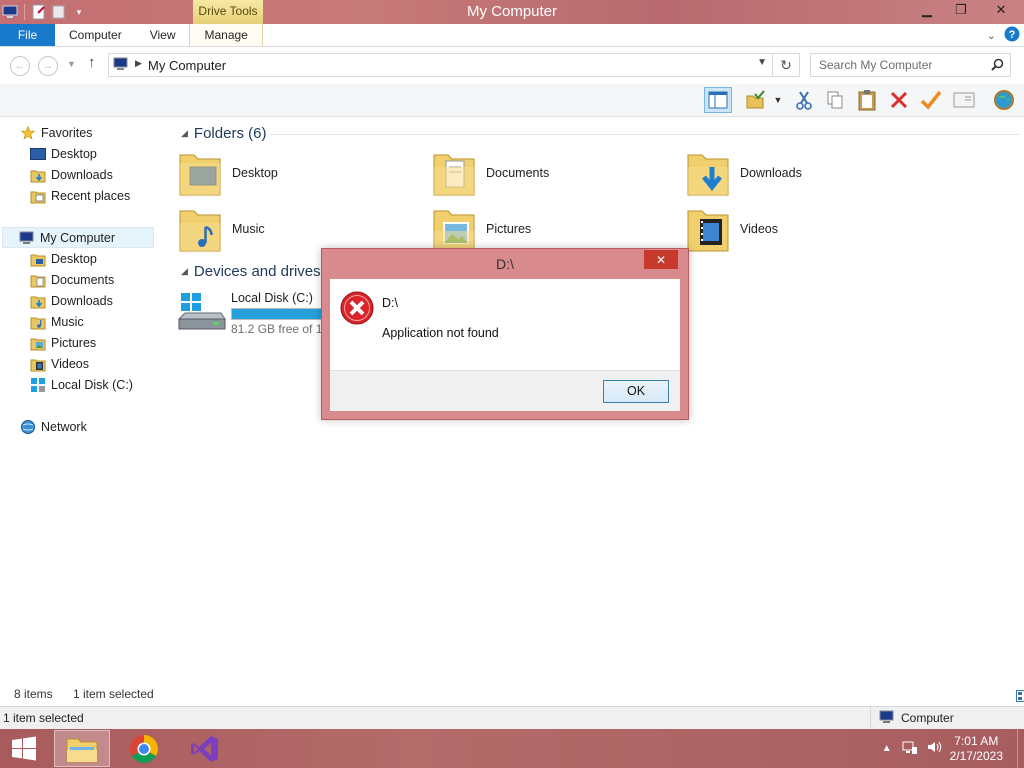 This screenshot has height=768, width=1024. What do you see at coordinates (947, 718) in the screenshot?
I see `location-status: Computer` at bounding box center [947, 718].